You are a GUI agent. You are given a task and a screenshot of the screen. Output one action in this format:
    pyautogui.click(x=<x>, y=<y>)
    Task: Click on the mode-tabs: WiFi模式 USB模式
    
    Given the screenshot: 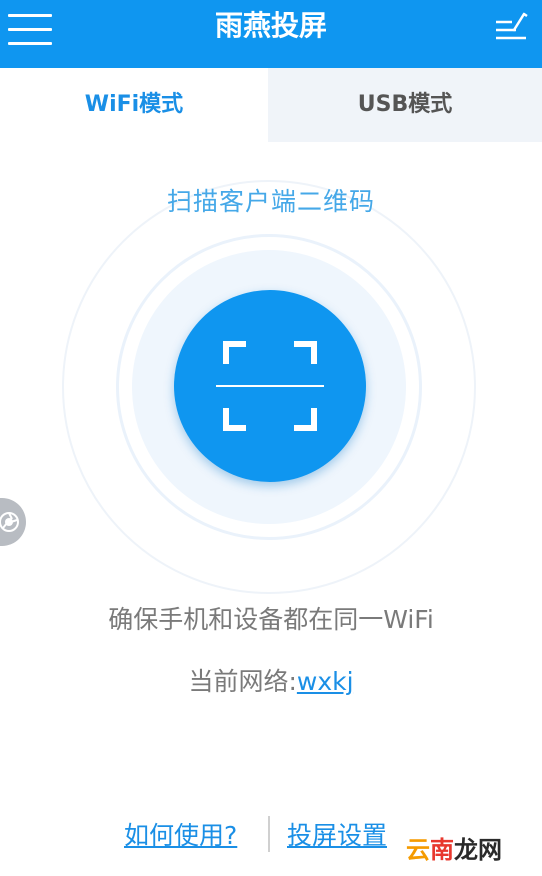 What is the action you would take?
    pyautogui.click(x=271, y=105)
    